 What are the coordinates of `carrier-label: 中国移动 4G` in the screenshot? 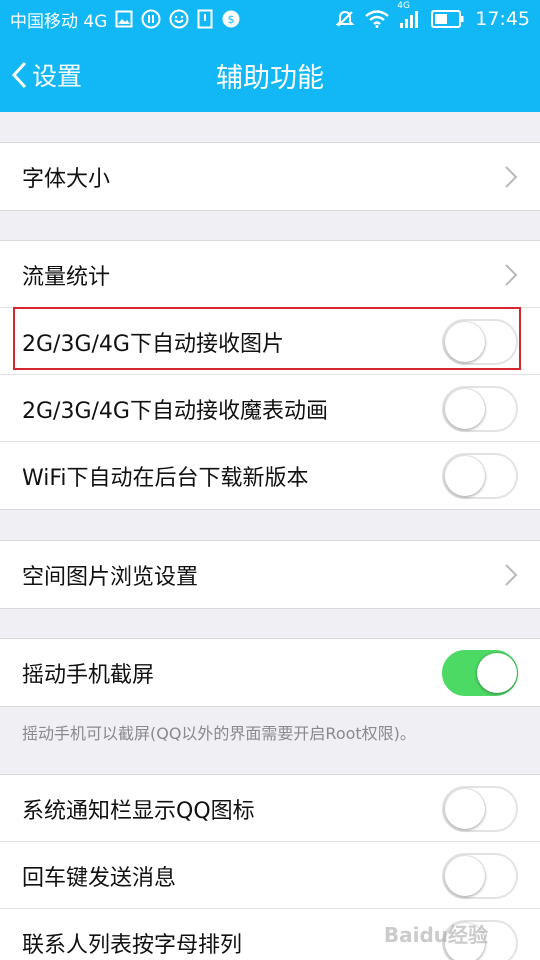 It's located at (59, 21).